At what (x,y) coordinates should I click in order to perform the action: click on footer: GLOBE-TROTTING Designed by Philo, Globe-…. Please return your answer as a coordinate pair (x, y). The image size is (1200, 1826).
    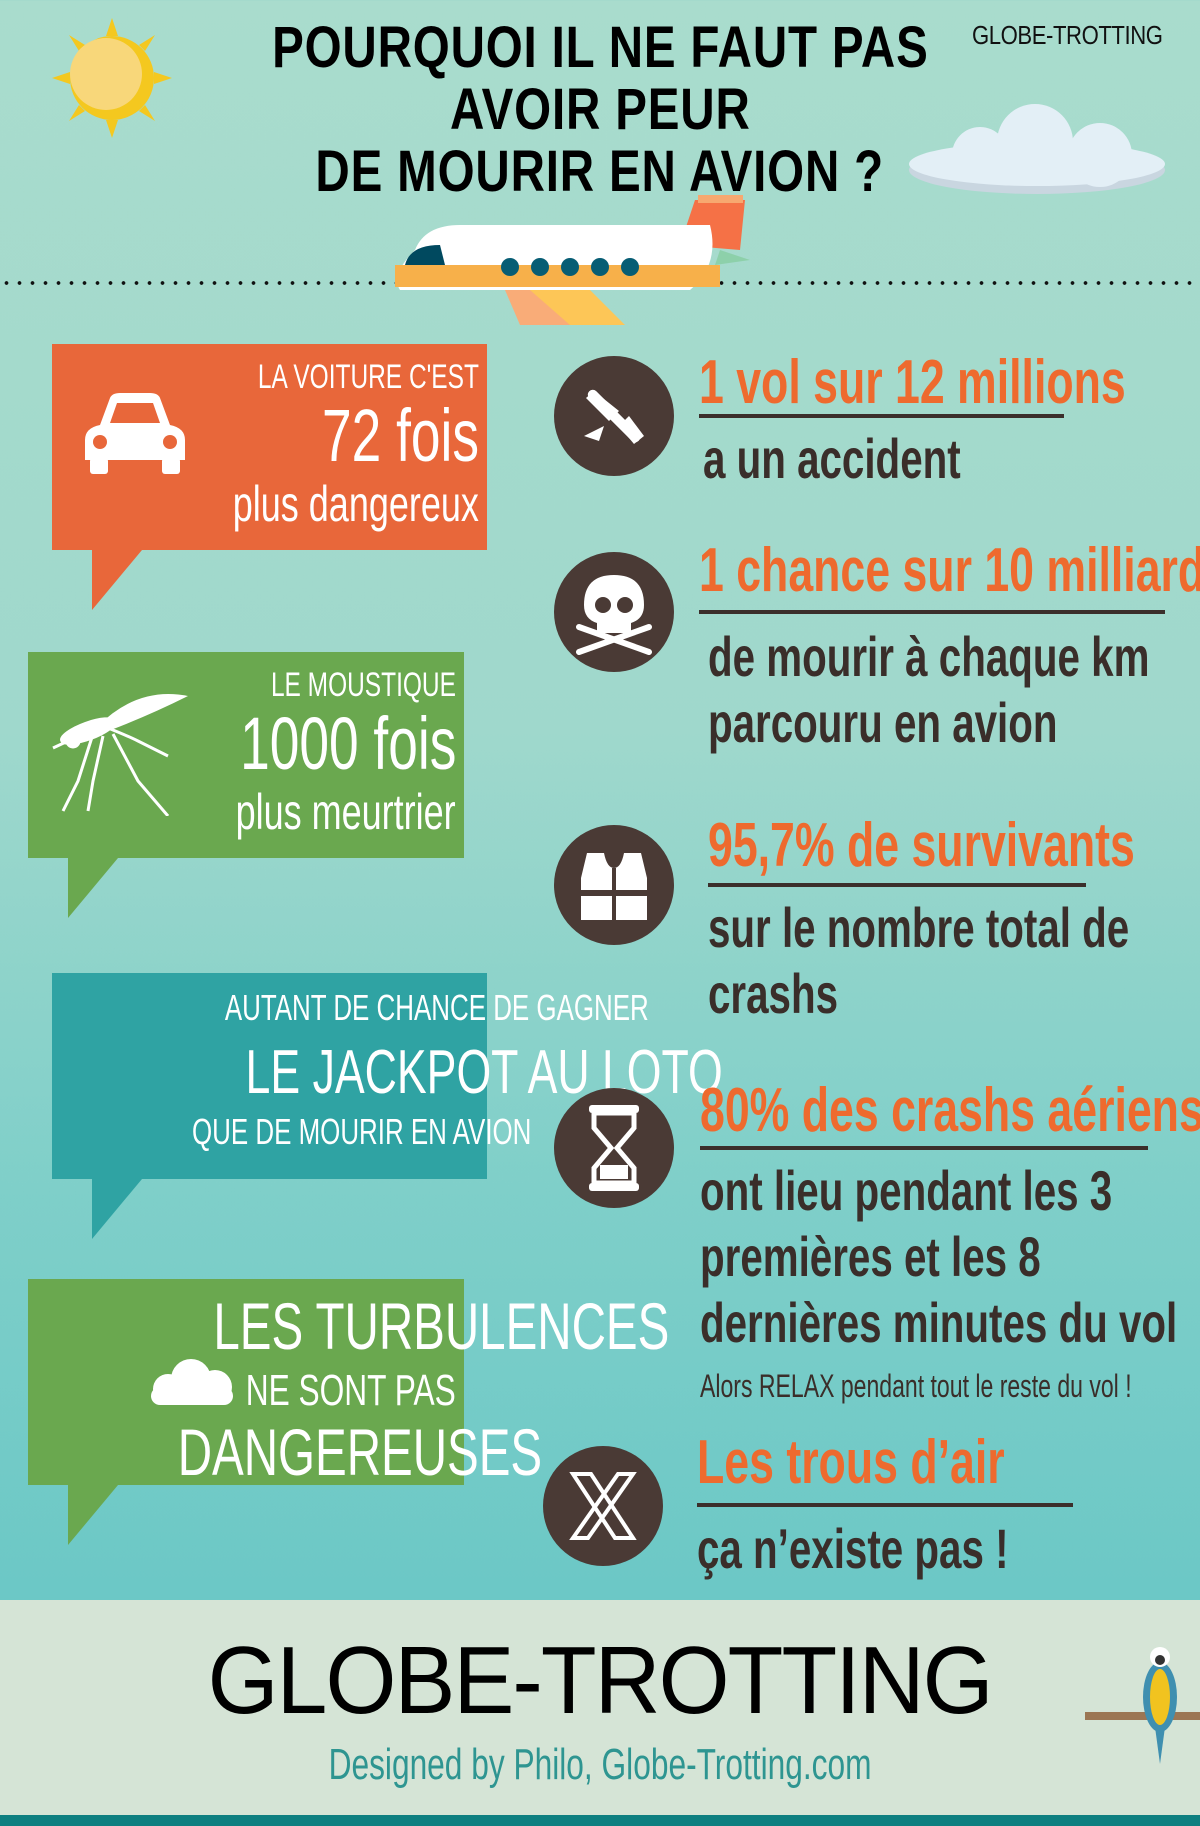
    Looking at the image, I should click on (600, 1707).